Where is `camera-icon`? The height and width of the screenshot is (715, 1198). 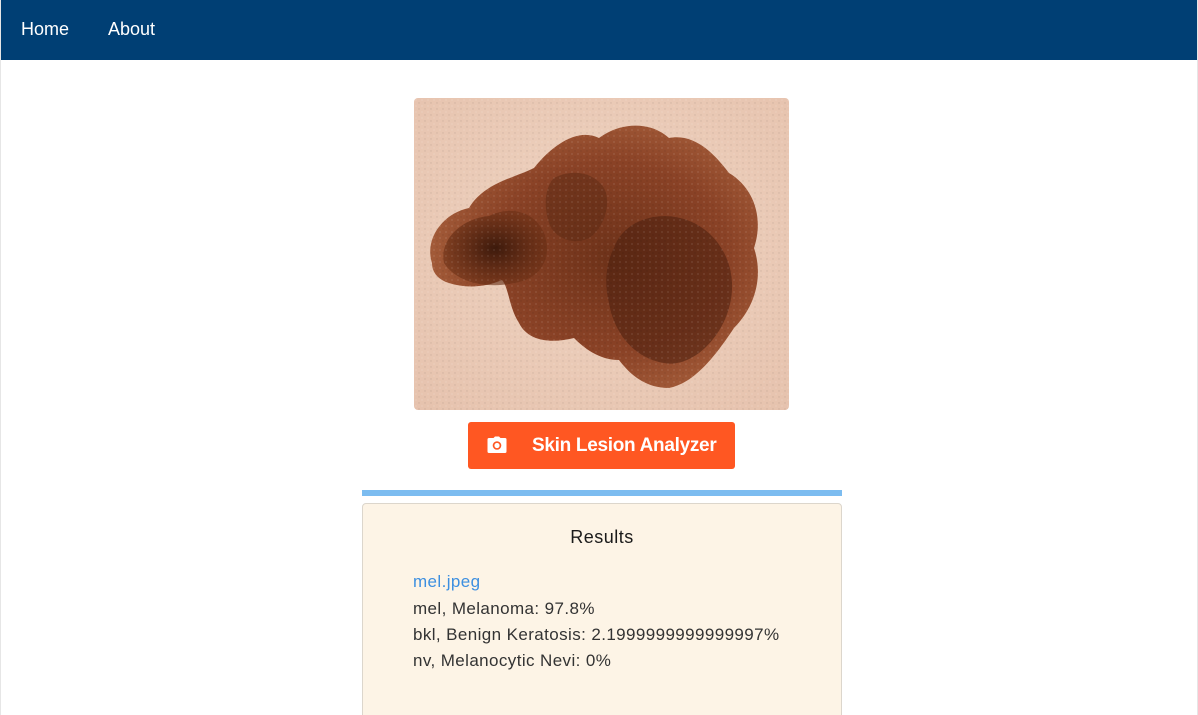 camera-icon is located at coordinates (497, 445).